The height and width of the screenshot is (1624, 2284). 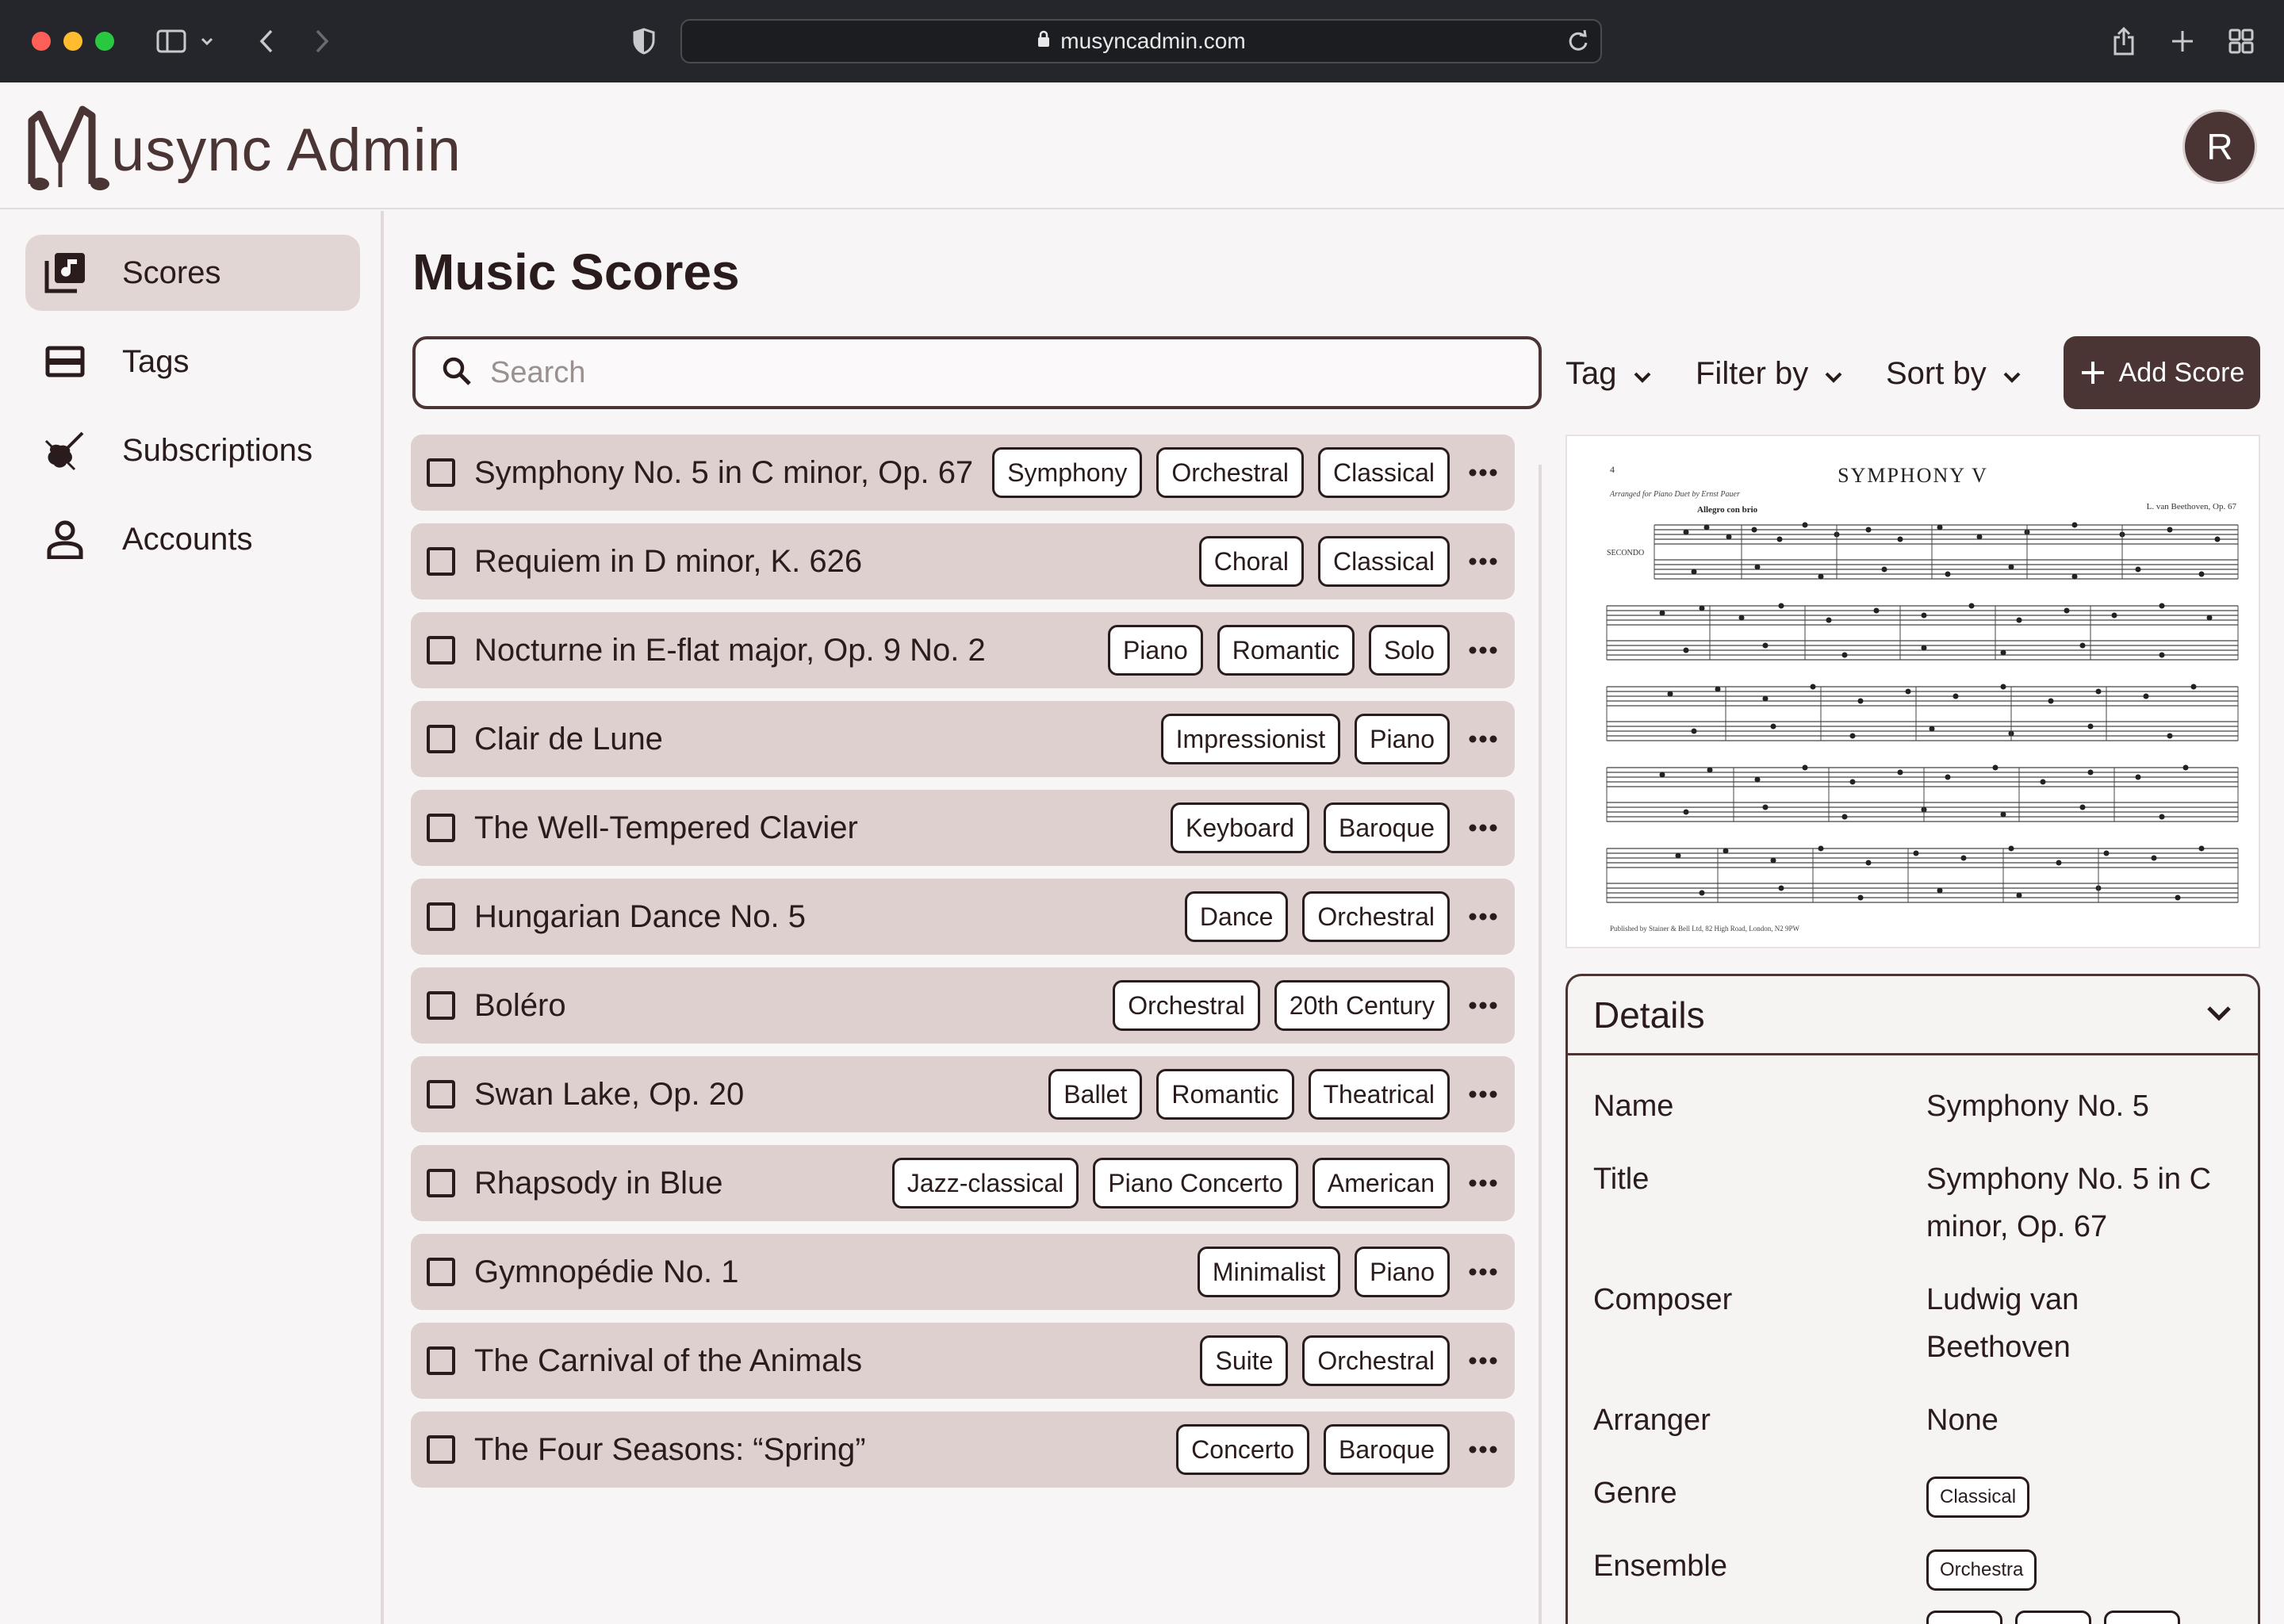 I want to click on tag-chip: 20th Century, so click(x=1362, y=1005).